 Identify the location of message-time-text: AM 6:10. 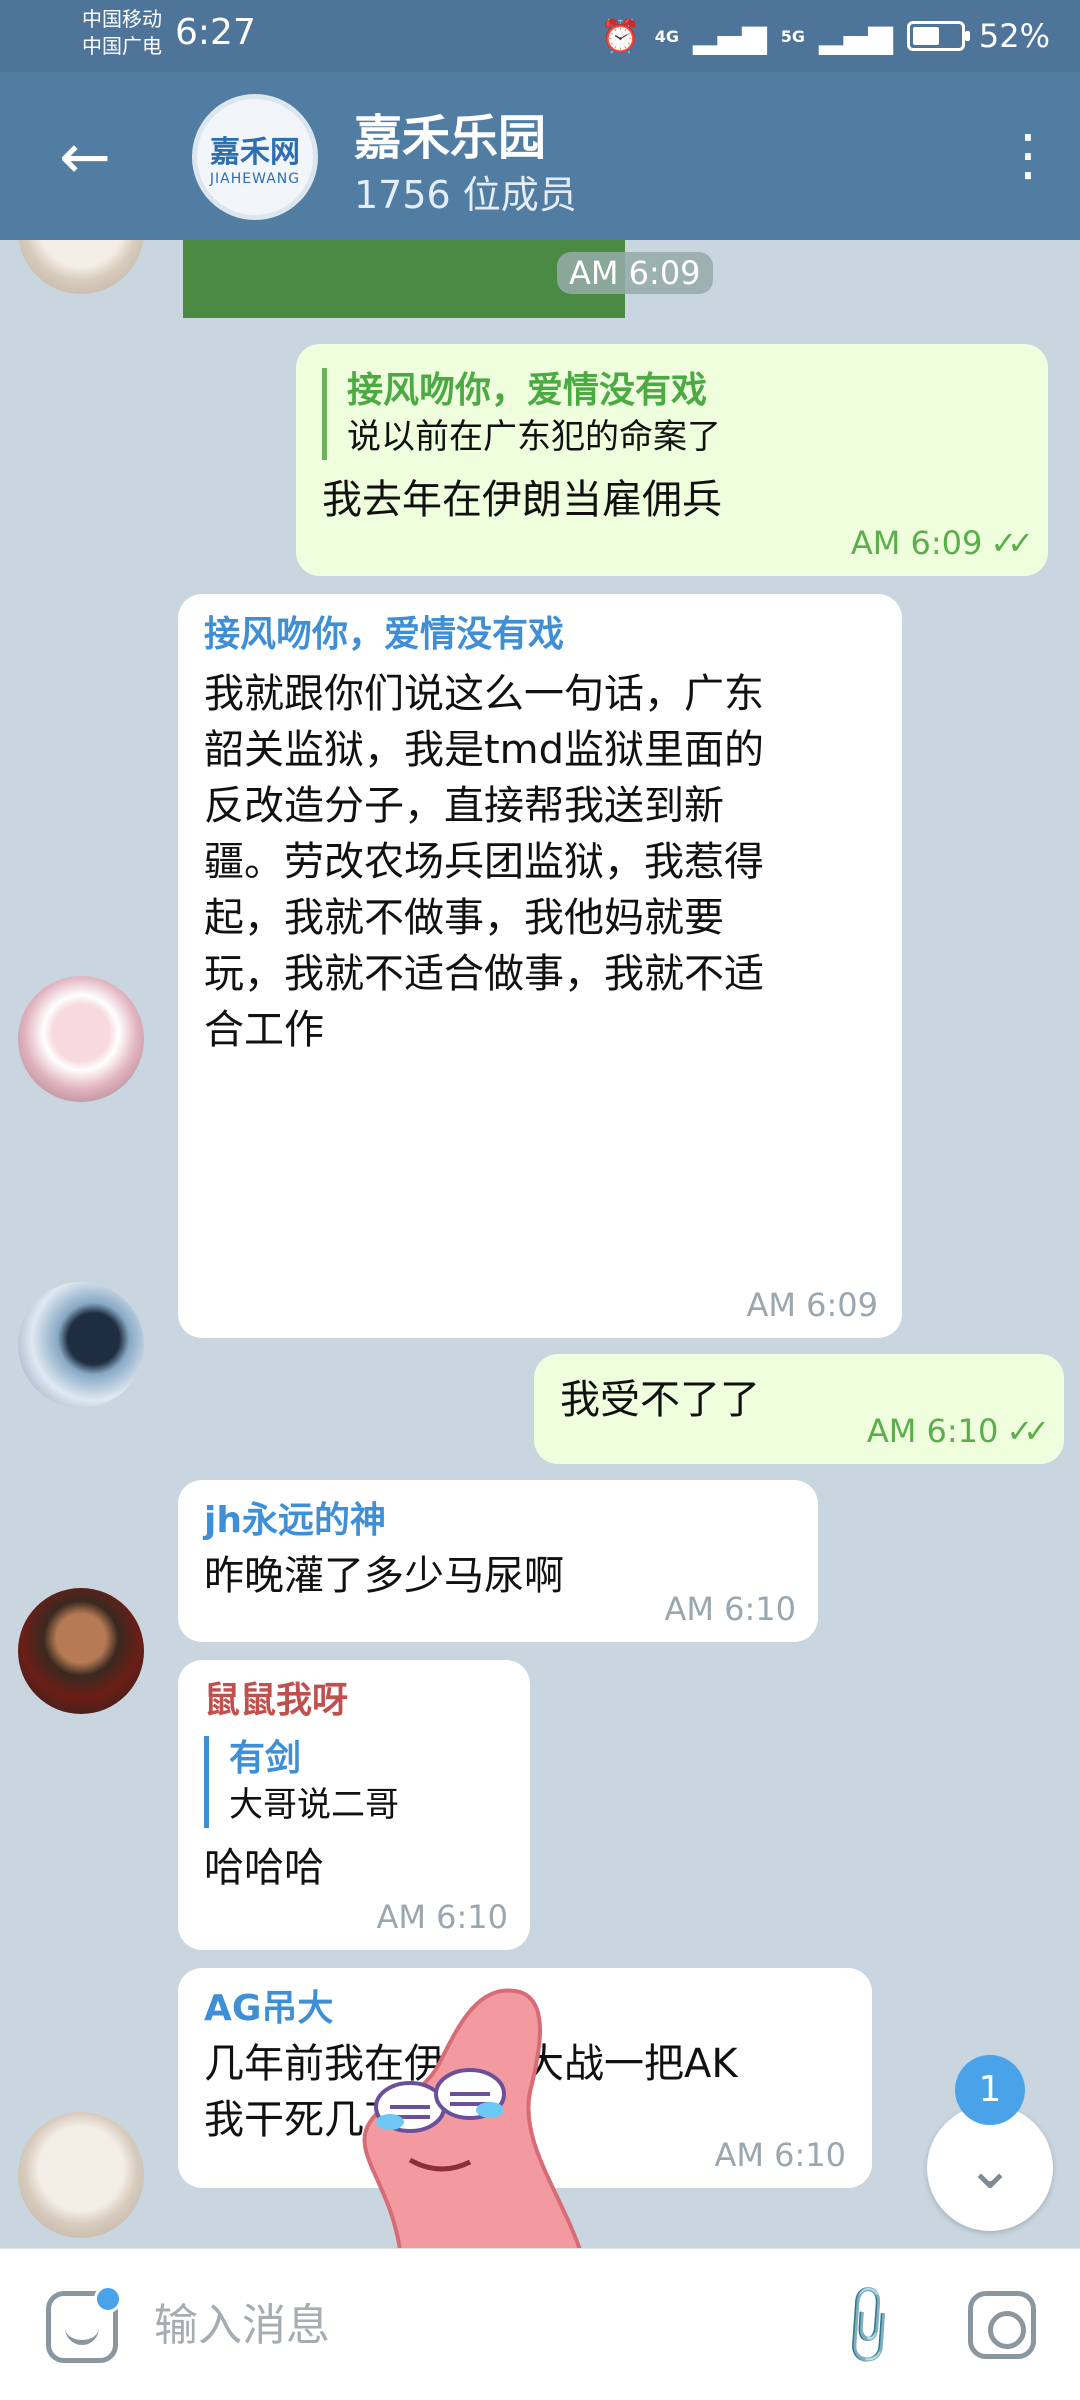
(932, 1431).